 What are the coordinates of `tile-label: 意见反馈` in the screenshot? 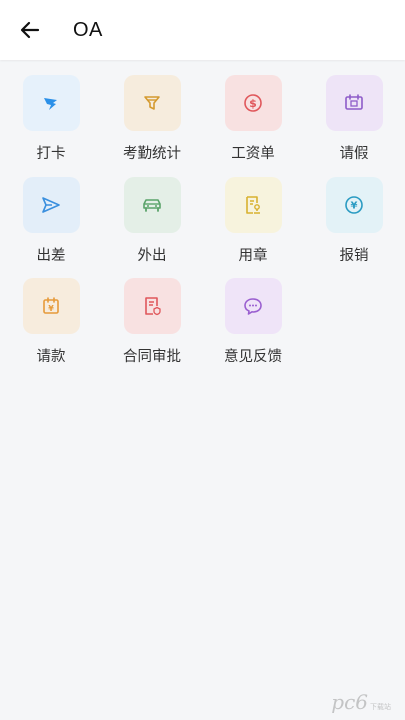 It's located at (253, 357).